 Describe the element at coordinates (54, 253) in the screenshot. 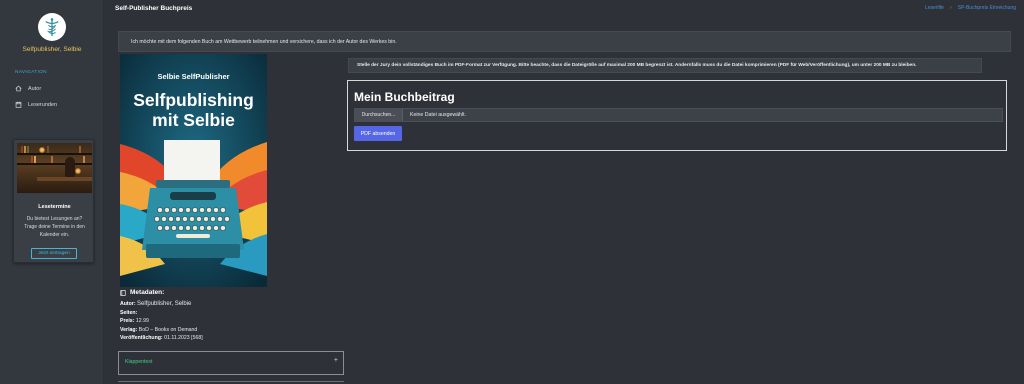

I see `jetzt-eintragen-button: Jetzt eintragen` at that location.